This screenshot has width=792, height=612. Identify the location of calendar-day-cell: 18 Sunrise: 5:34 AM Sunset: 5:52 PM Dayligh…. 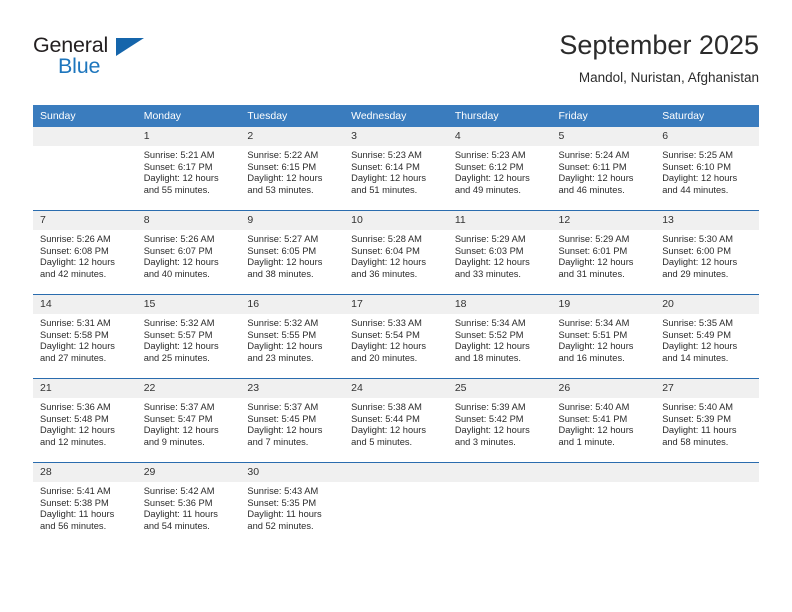
(499, 336).